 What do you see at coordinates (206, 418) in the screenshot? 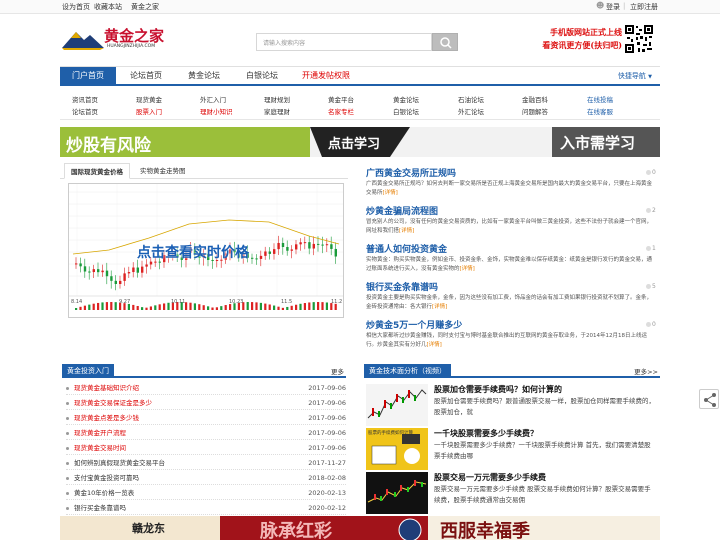
I see `list-item: 现货黄金点差是多少钱 2017-09-06` at bounding box center [206, 418].